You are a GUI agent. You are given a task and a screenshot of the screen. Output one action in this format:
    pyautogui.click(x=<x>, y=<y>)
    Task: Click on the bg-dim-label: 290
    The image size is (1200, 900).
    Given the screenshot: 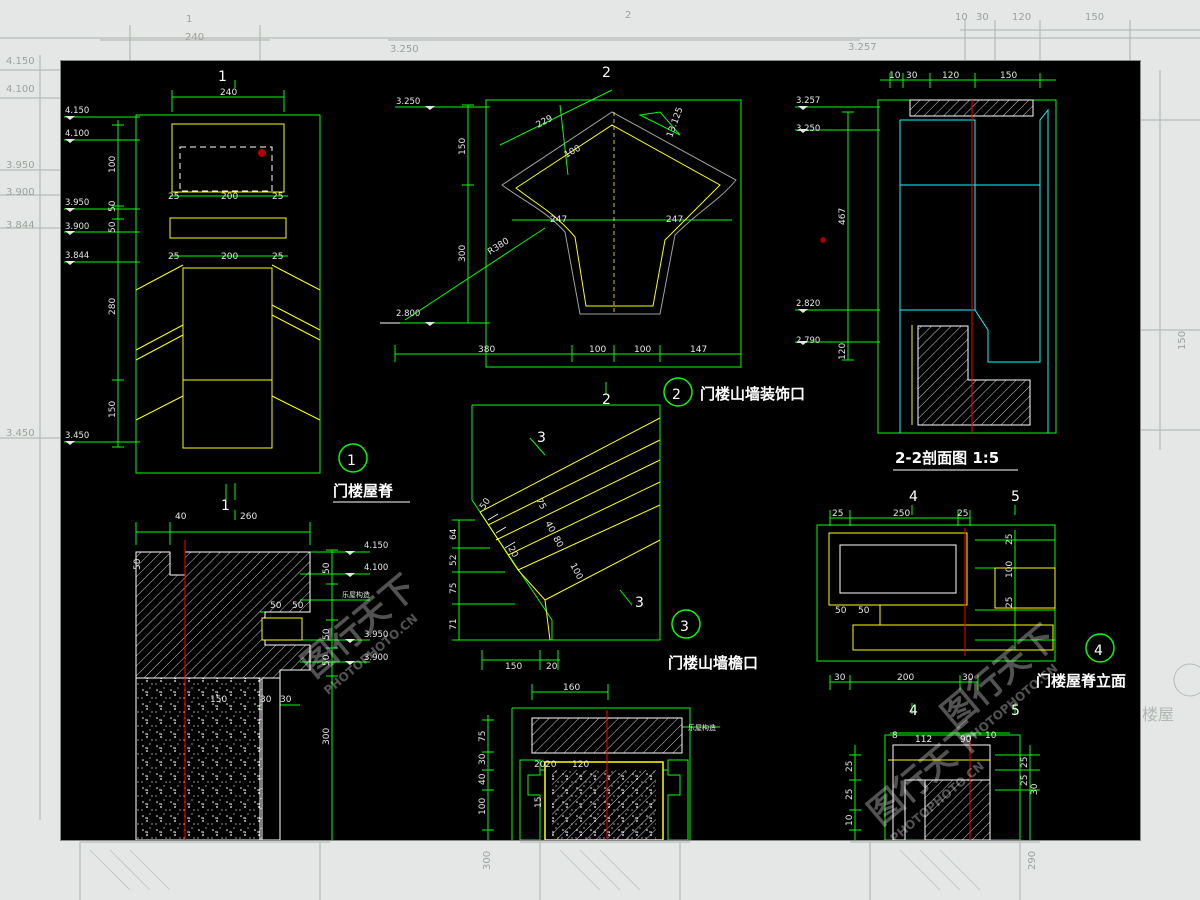 What is the action you would take?
    pyautogui.click(x=1032, y=860)
    